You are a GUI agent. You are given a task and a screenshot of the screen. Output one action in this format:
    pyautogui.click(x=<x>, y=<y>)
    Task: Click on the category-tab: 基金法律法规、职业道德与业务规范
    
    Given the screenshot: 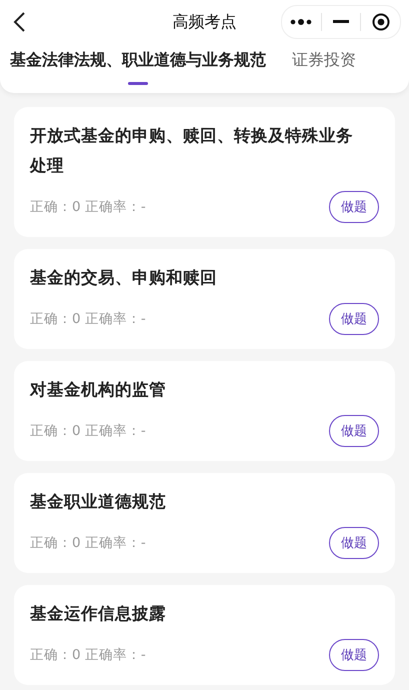 What is the action you would take?
    pyautogui.click(x=138, y=68)
    